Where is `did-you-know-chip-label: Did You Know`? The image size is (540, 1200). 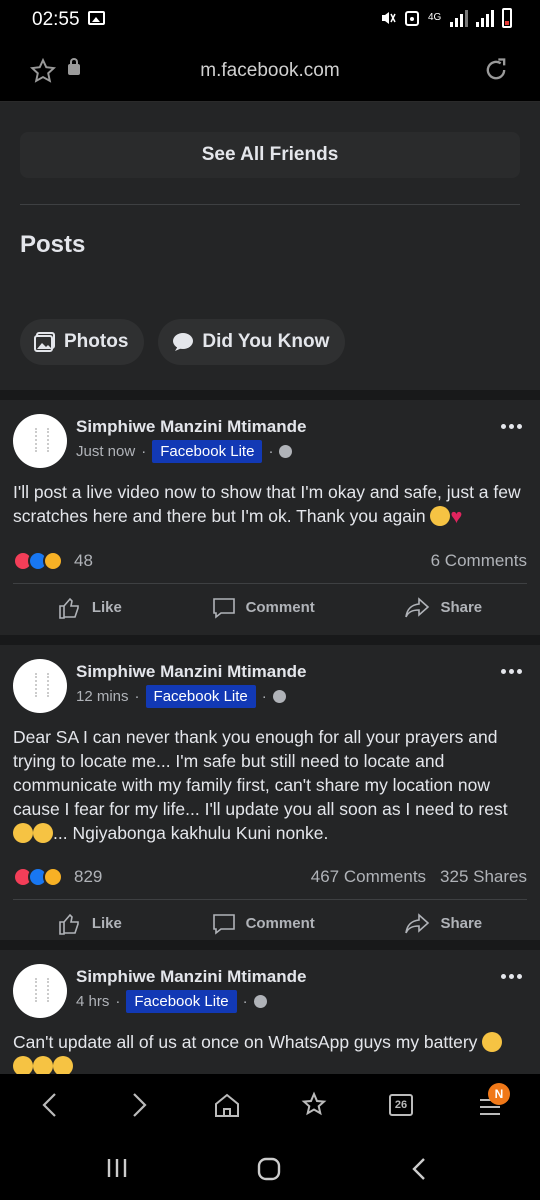 did-you-know-chip-label: Did You Know is located at coordinates (266, 341).